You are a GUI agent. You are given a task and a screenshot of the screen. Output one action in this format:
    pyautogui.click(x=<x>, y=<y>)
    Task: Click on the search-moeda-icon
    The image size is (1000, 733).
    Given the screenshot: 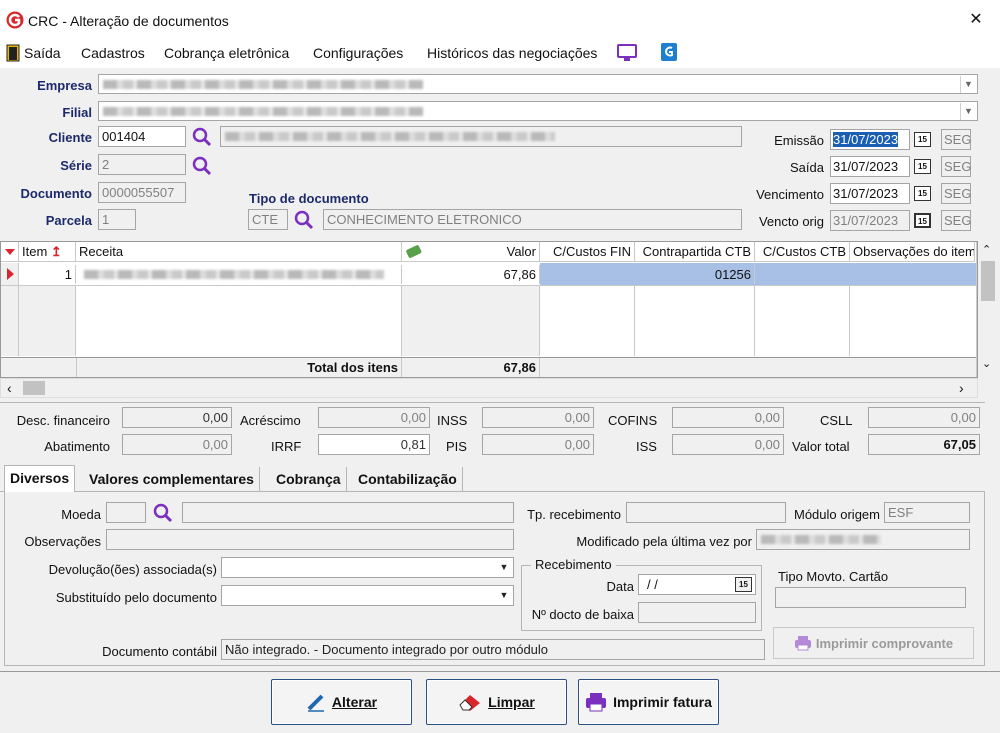 What is the action you would take?
    pyautogui.click(x=163, y=513)
    